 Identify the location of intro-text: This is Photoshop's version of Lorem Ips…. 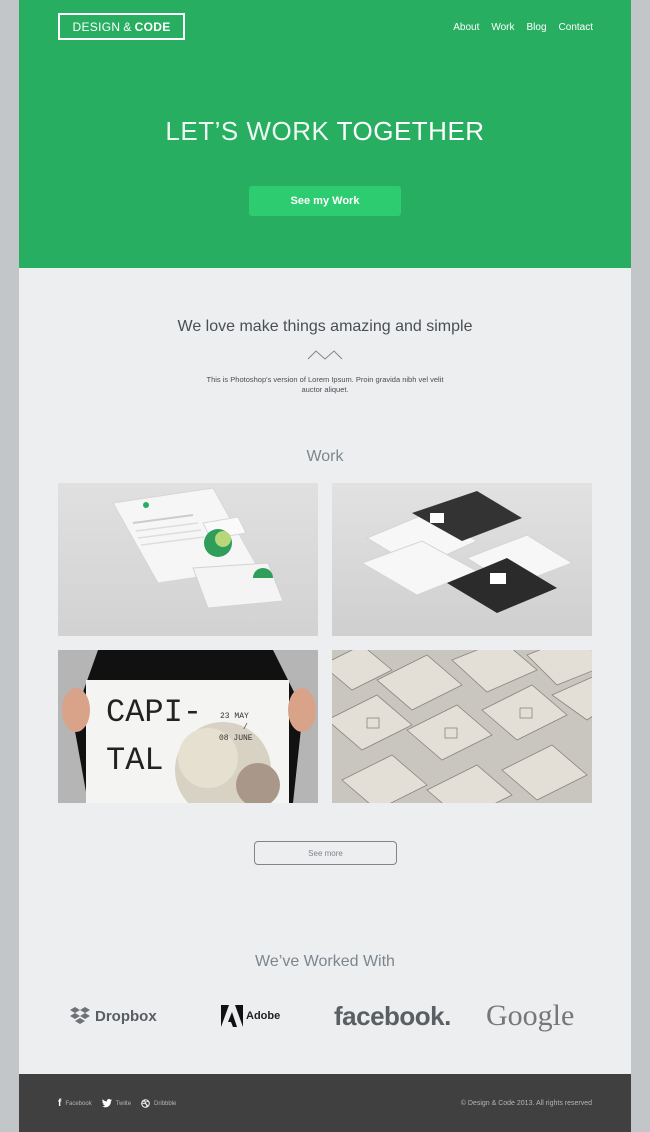
(325, 384).